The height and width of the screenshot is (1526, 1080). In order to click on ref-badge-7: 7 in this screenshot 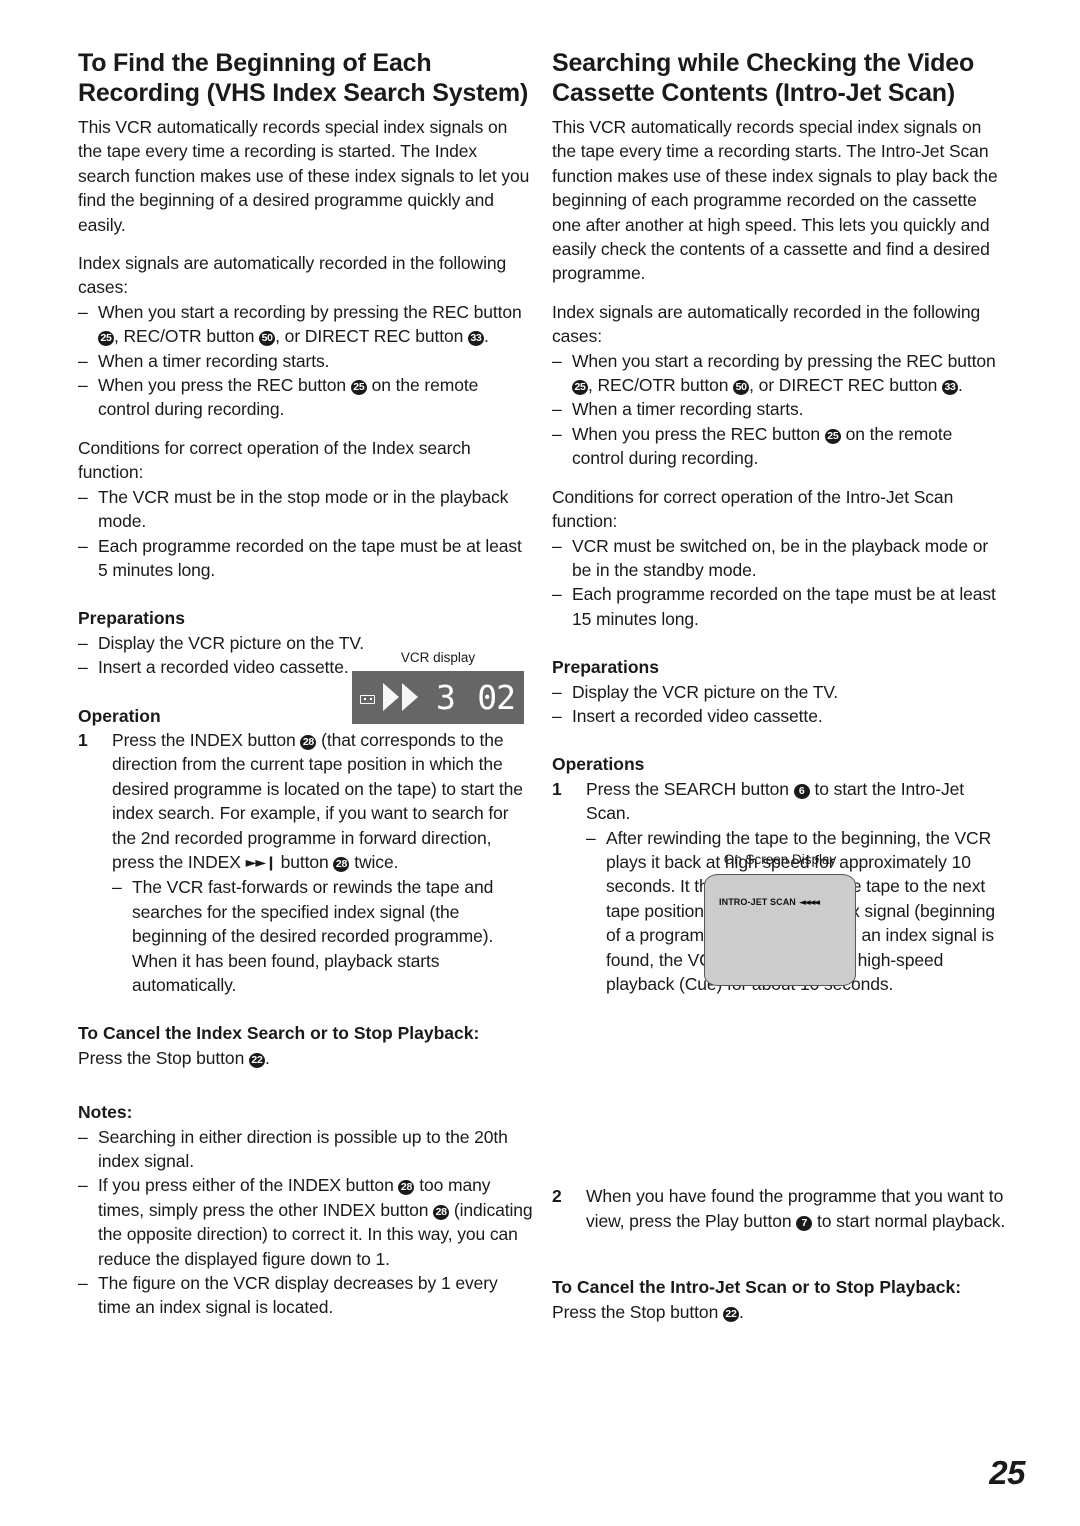, I will do `click(804, 1223)`.